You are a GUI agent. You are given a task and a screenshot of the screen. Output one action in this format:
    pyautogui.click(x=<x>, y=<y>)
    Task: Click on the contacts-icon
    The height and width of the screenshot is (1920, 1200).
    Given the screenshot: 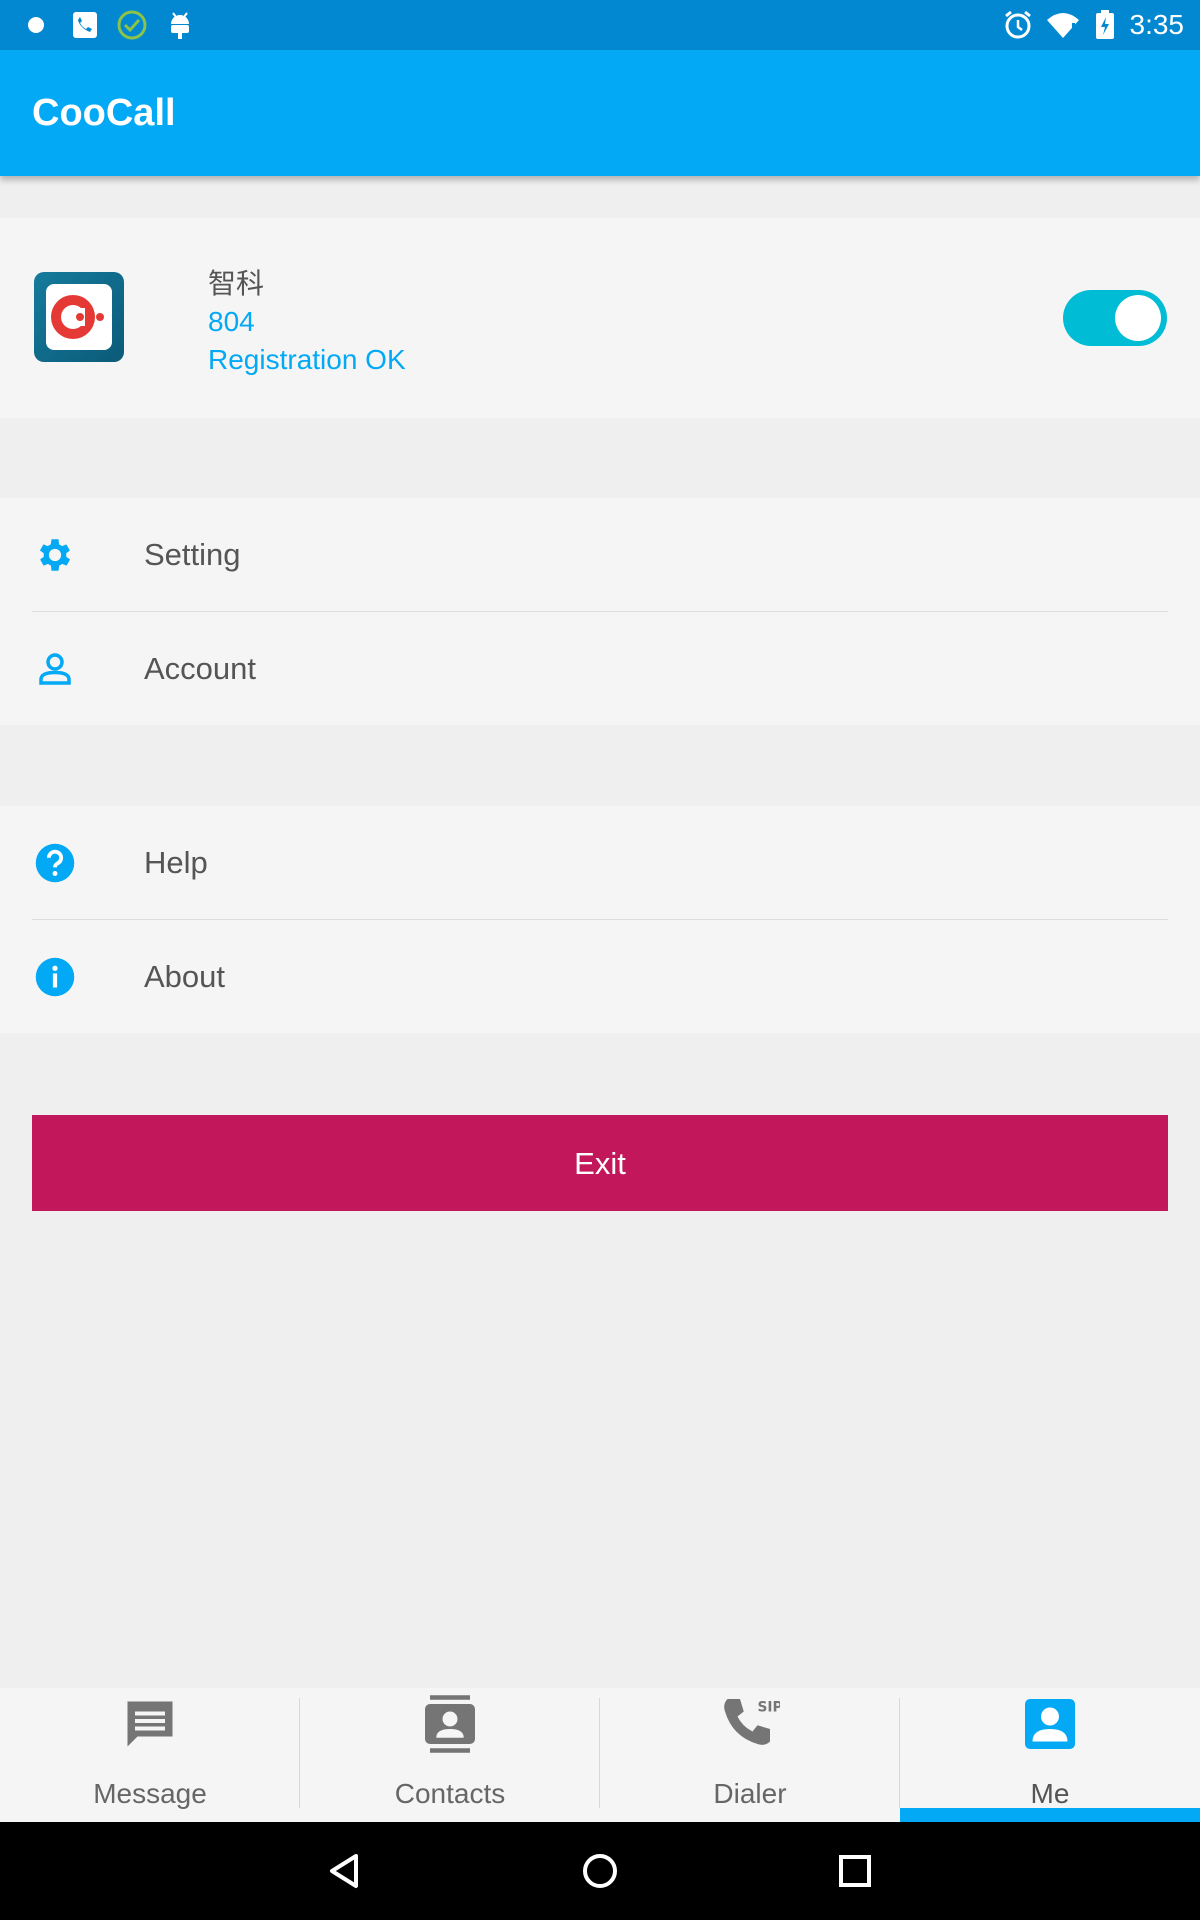 What is the action you would take?
    pyautogui.click(x=450, y=1724)
    